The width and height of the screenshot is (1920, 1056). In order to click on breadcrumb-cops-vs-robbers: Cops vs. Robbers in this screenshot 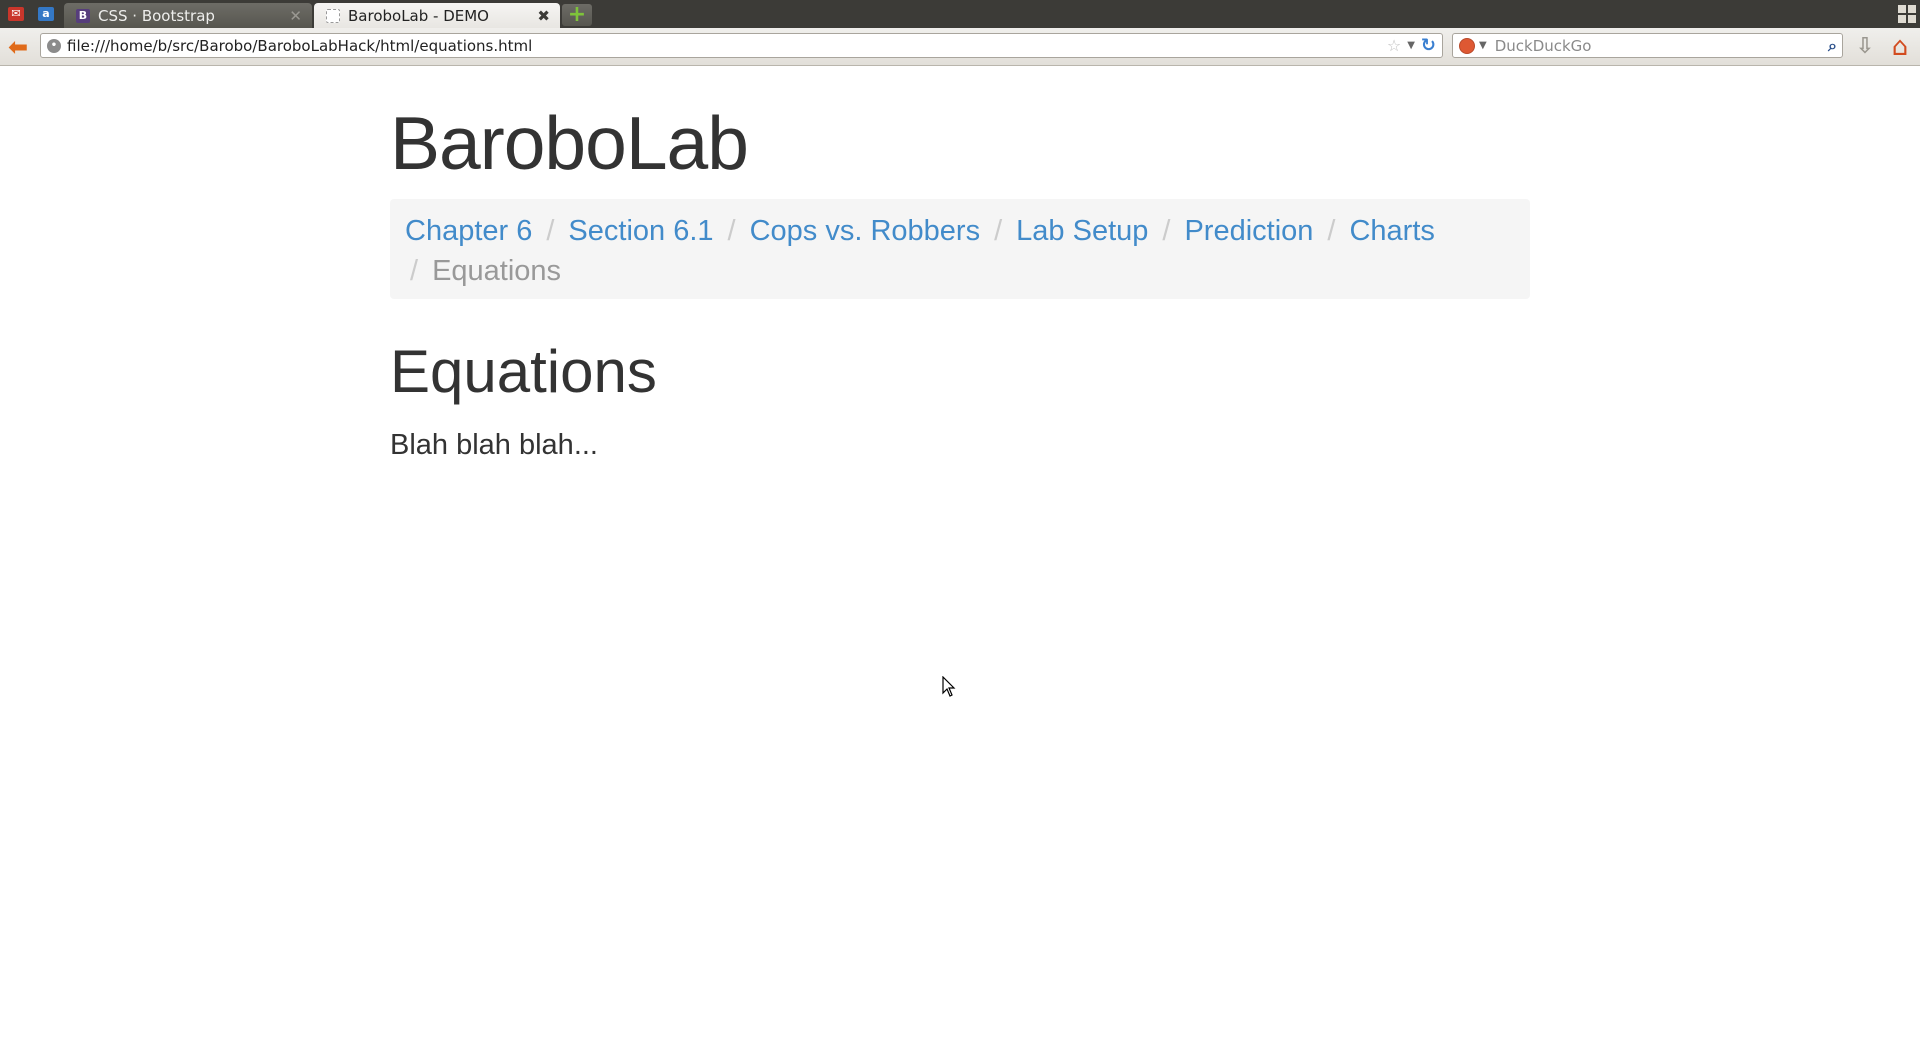, I will do `click(865, 231)`.